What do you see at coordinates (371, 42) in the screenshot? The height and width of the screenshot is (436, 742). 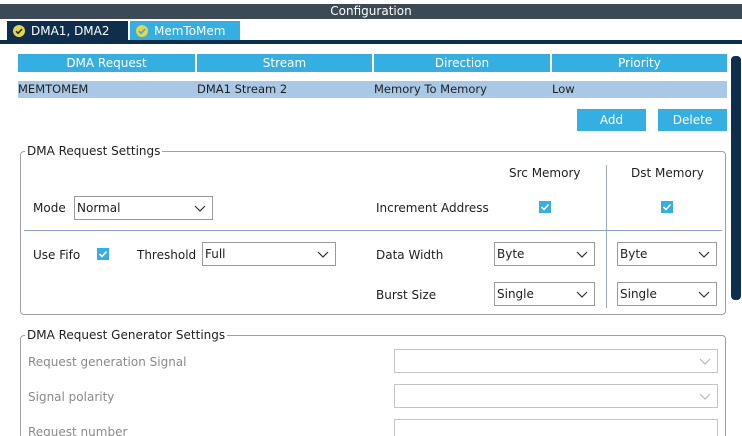 I see `tab-underline` at bounding box center [371, 42].